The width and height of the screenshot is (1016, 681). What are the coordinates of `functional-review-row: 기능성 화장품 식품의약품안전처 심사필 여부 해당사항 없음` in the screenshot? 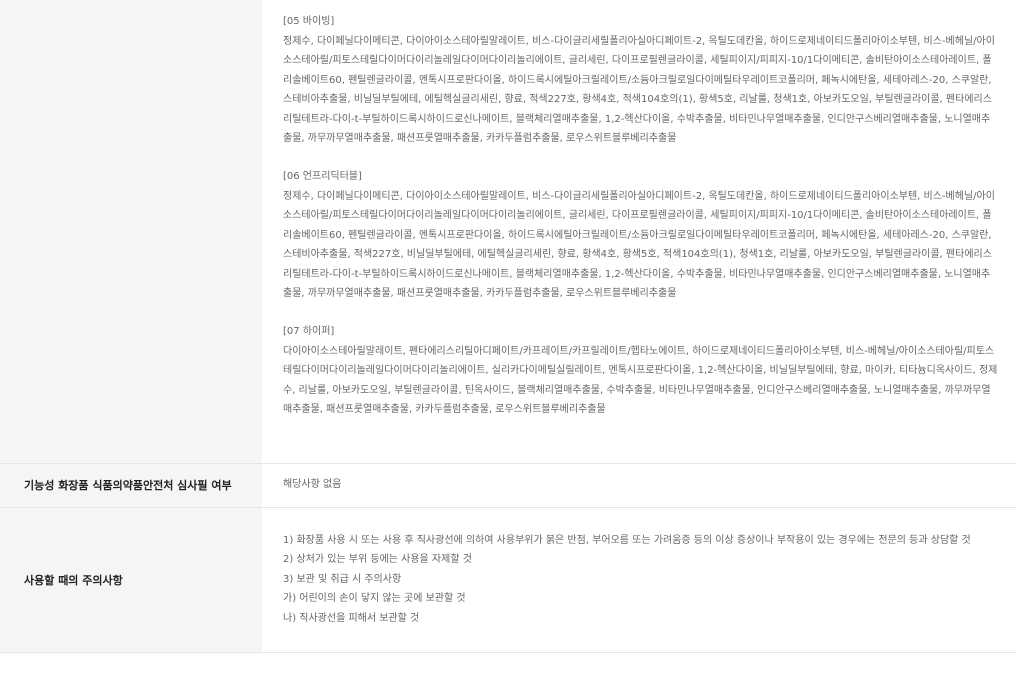 It's located at (508, 485).